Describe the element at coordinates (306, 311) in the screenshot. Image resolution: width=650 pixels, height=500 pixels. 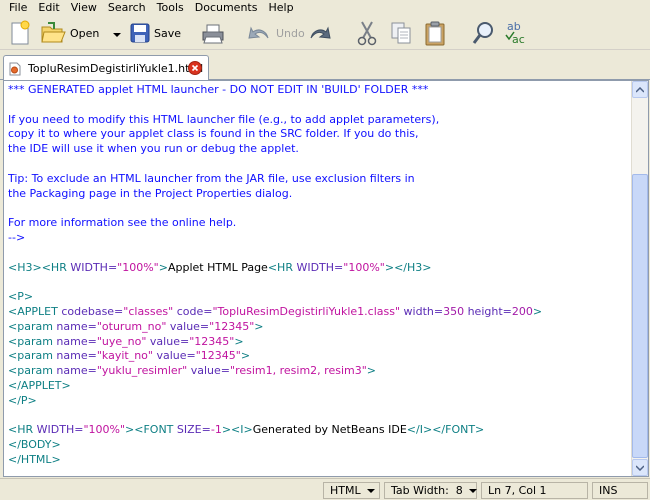
I see `code-token: "TopluResimDegistirliYukle1.class"` at that location.